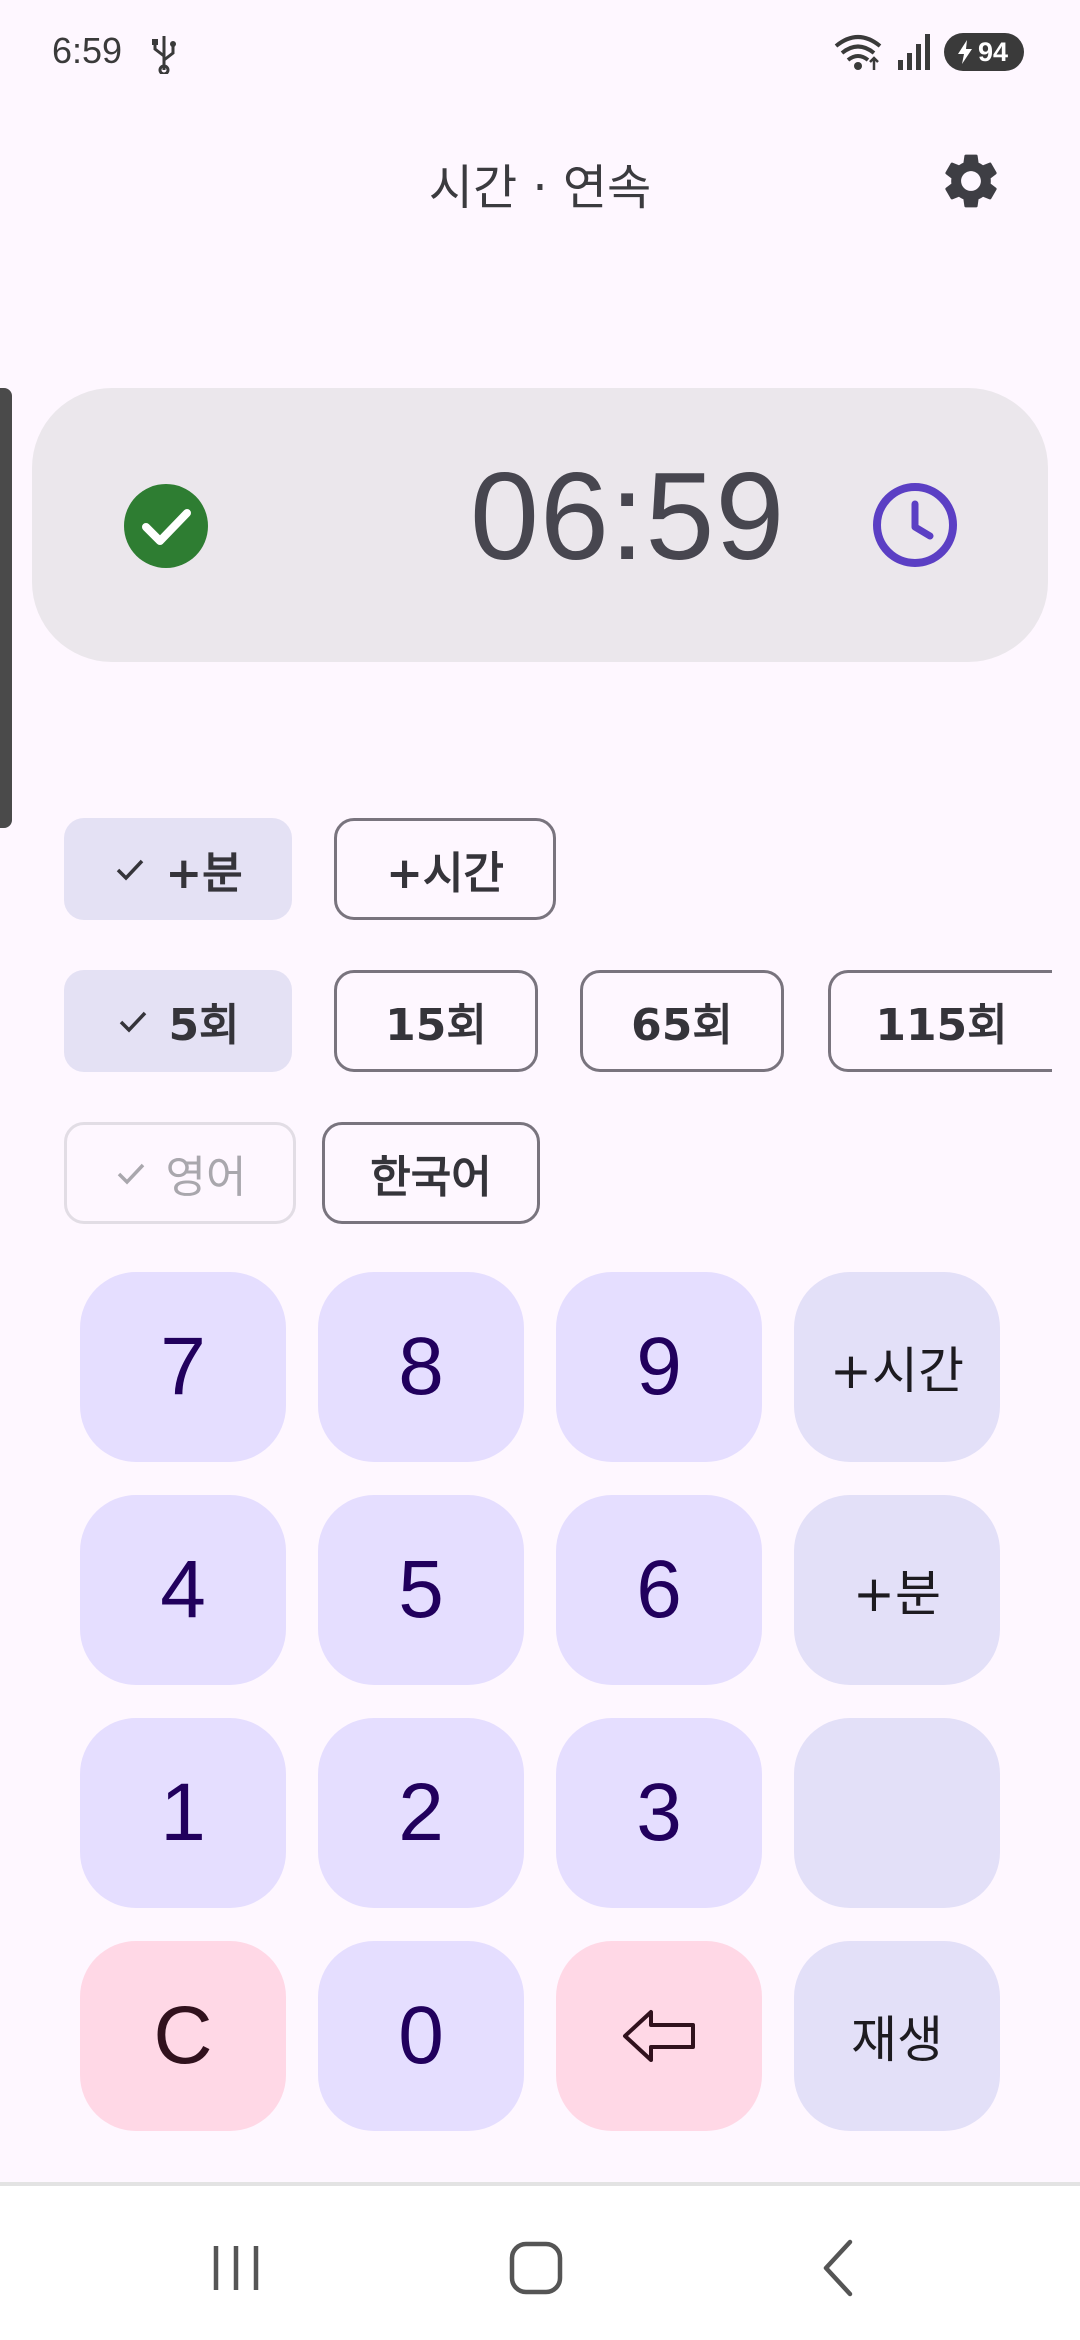  Describe the element at coordinates (897, 1813) in the screenshot. I see `key-empty` at that location.